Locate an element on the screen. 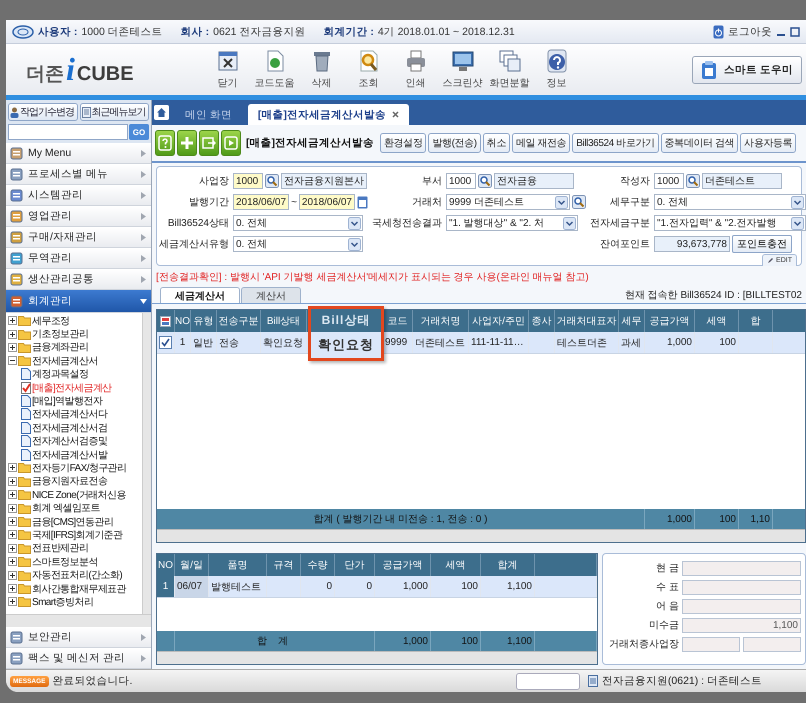 The width and height of the screenshot is (806, 703). action-button: 사용자등록 is located at coordinates (768, 143).